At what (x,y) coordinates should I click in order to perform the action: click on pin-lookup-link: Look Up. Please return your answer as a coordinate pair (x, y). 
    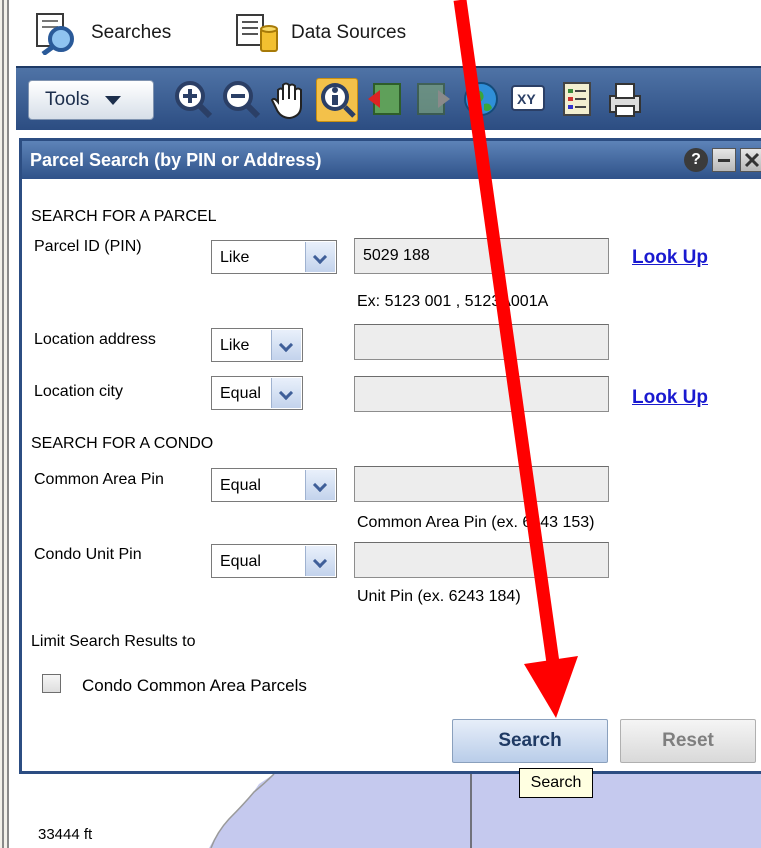
    Looking at the image, I should click on (670, 258).